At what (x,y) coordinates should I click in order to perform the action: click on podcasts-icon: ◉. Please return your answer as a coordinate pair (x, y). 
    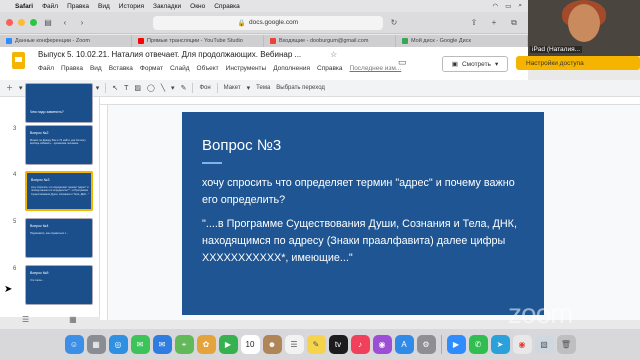
    Looking at the image, I should click on (382, 344).